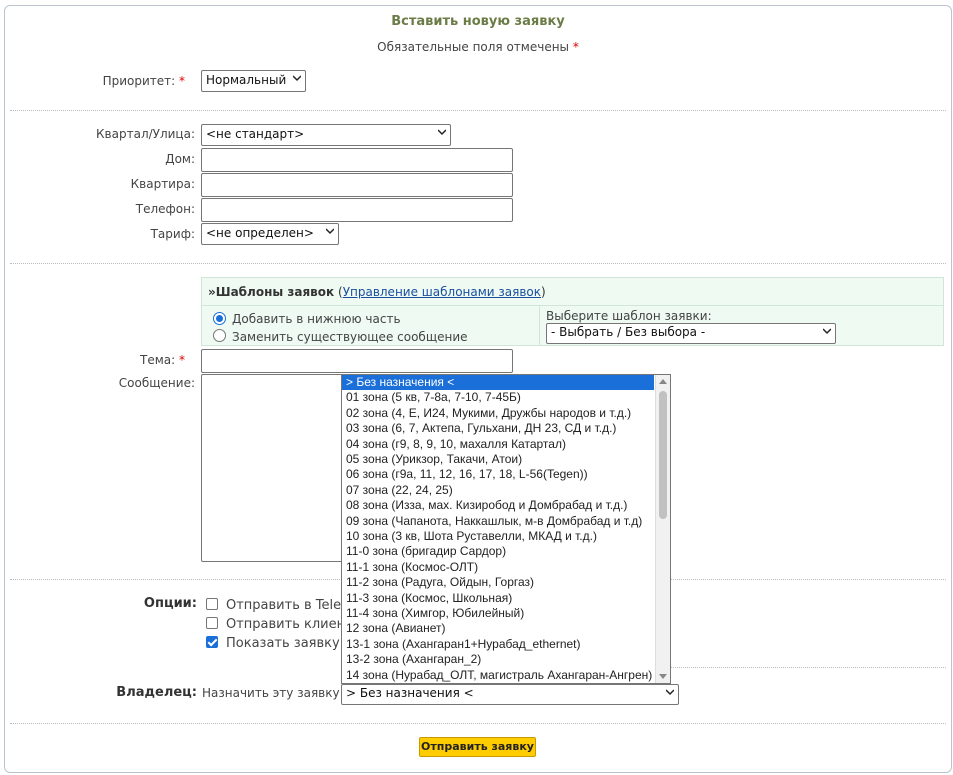  What do you see at coordinates (498, 644) in the screenshot?
I see `dropdown-option: 13-1 зона (Ахангаран1+Нурабад_ethernet)` at bounding box center [498, 644].